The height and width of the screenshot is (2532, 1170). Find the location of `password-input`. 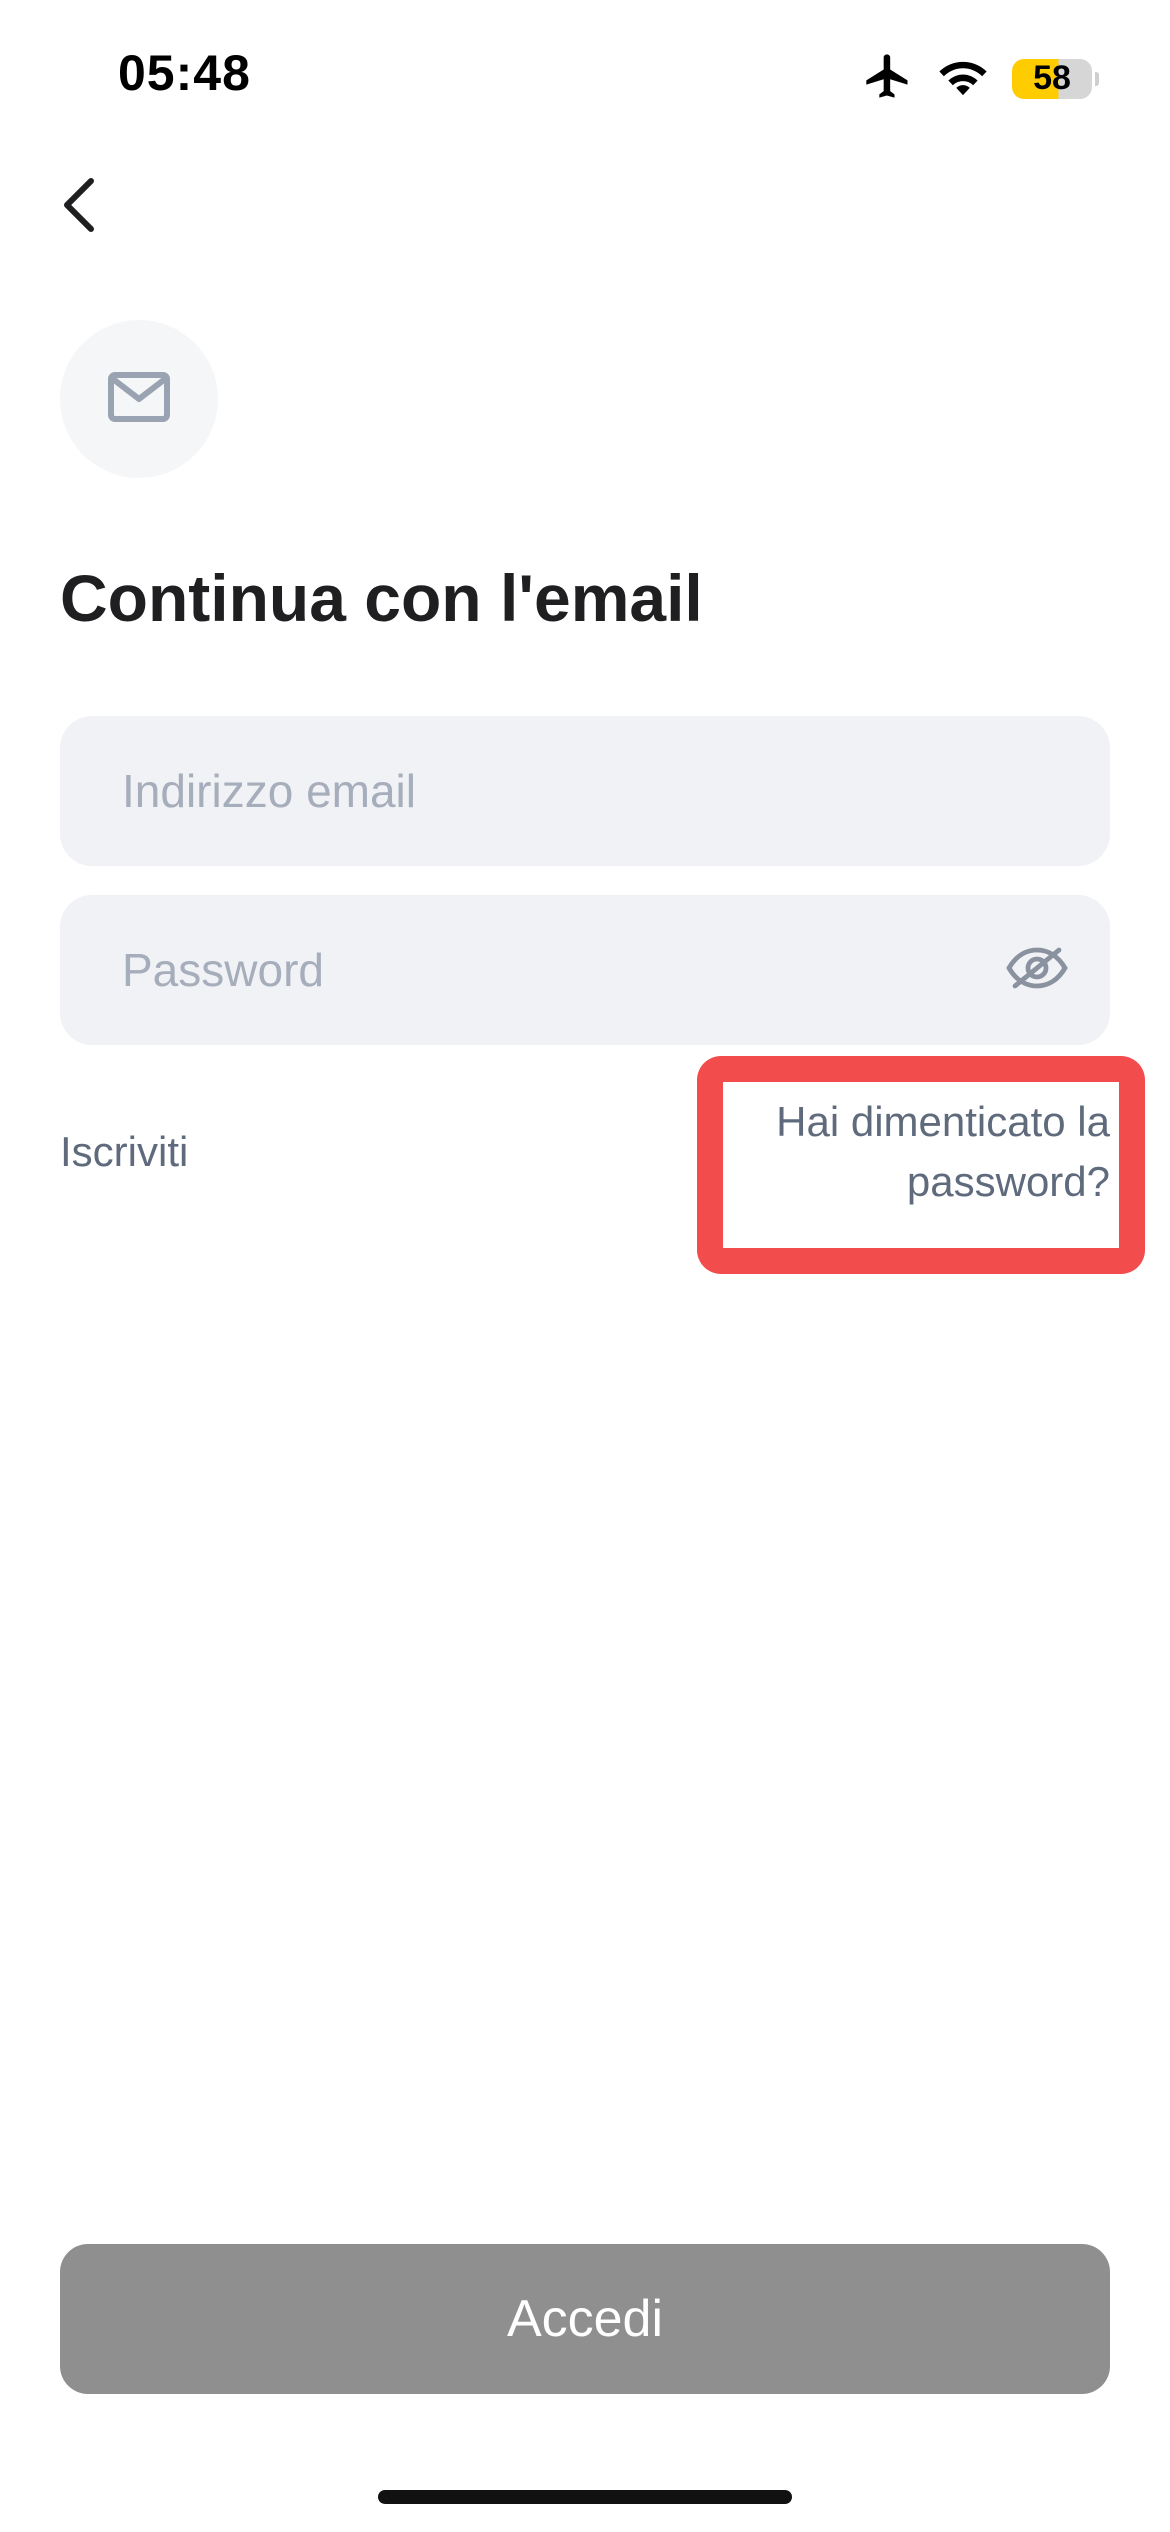

password-input is located at coordinates (585, 970).